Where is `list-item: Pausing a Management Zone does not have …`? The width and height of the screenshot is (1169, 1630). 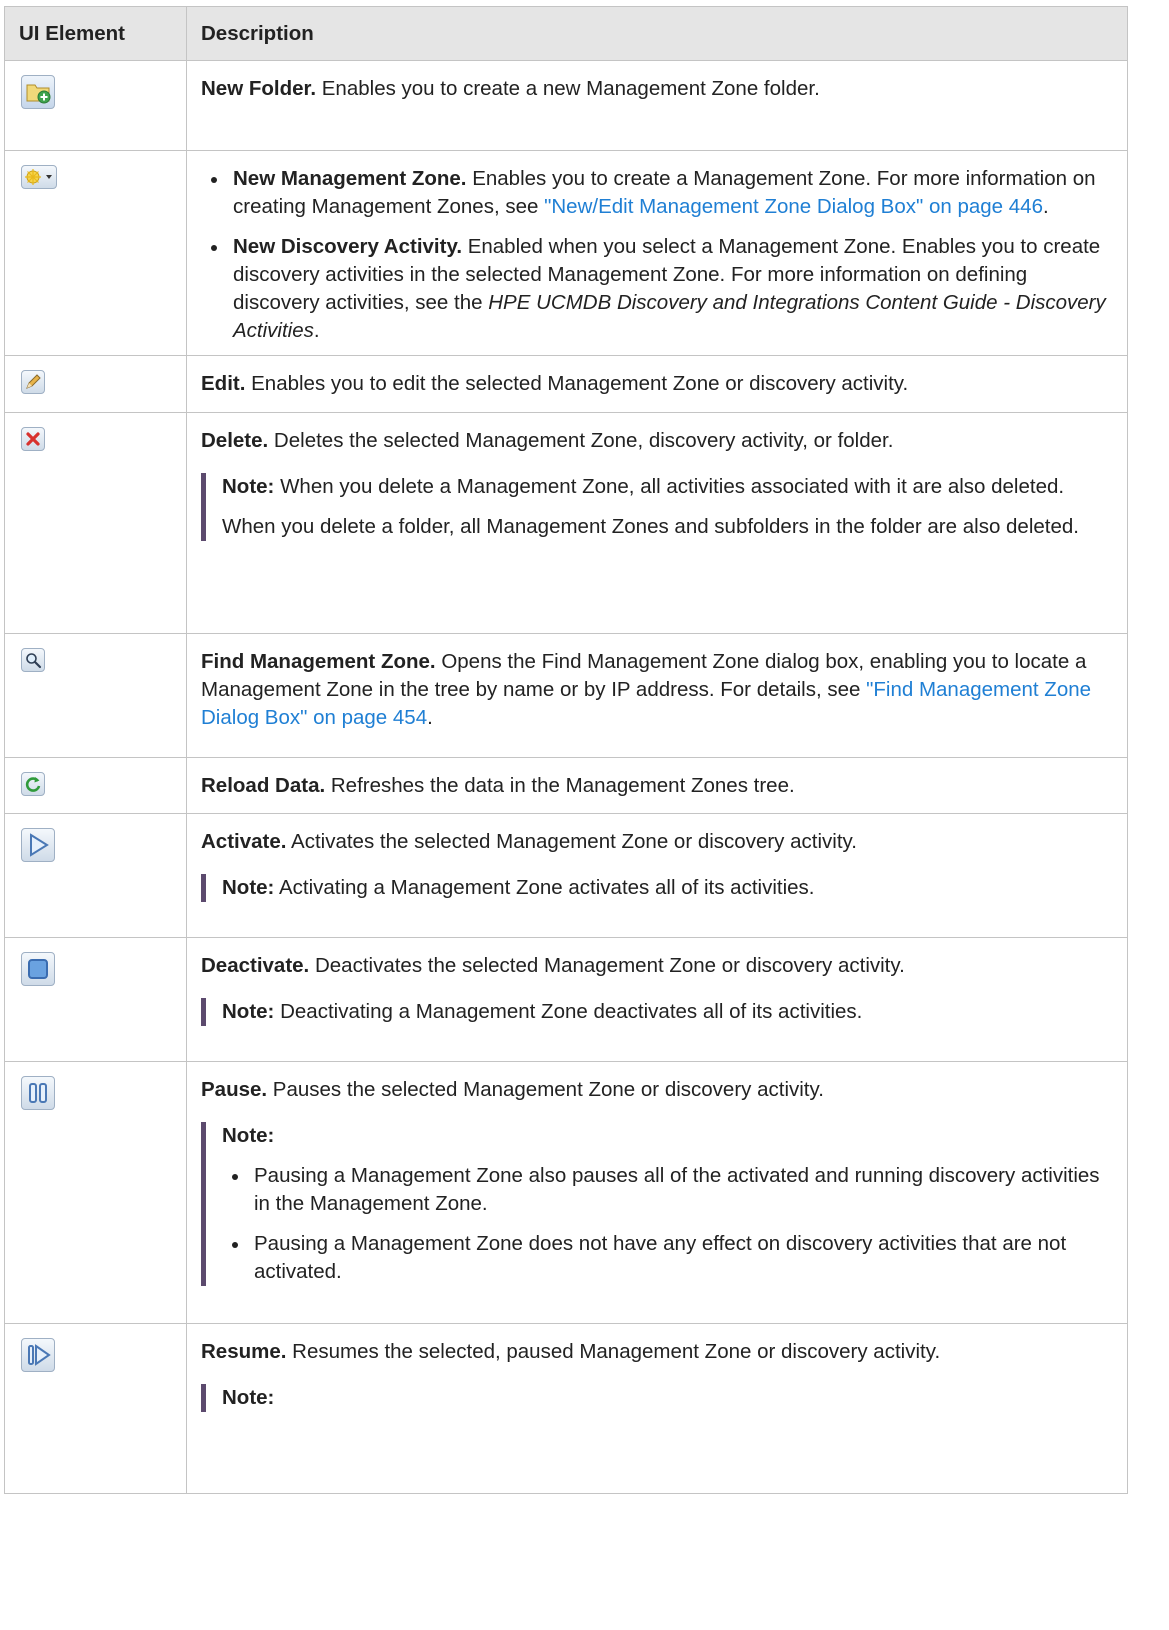 list-item: Pausing a Management Zone does not have … is located at coordinates (668, 1258).